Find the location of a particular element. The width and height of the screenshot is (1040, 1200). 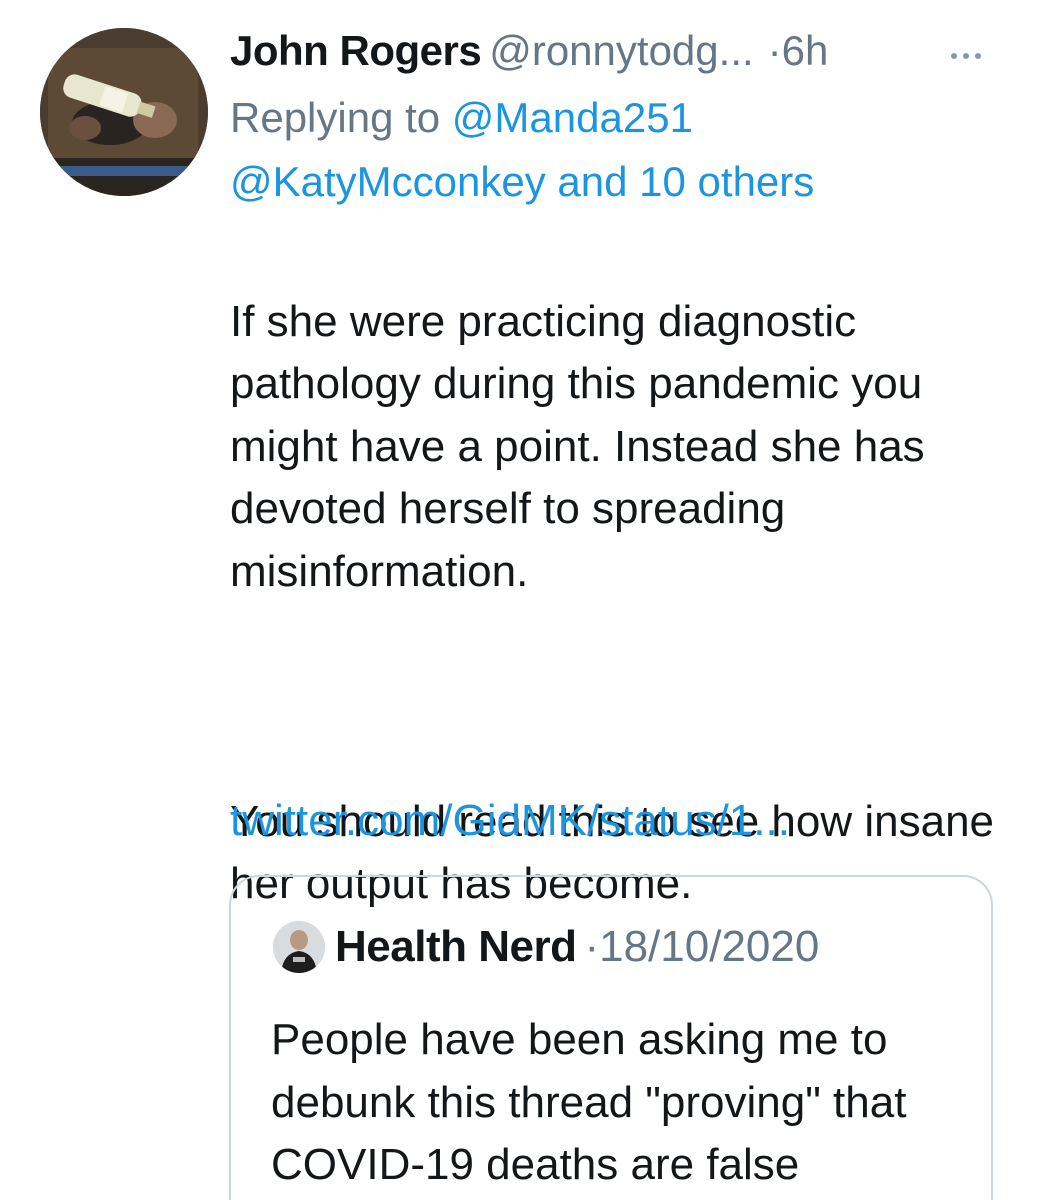

quote-header: Health Nerd ·18/10/2020 is located at coordinates (577, 947).